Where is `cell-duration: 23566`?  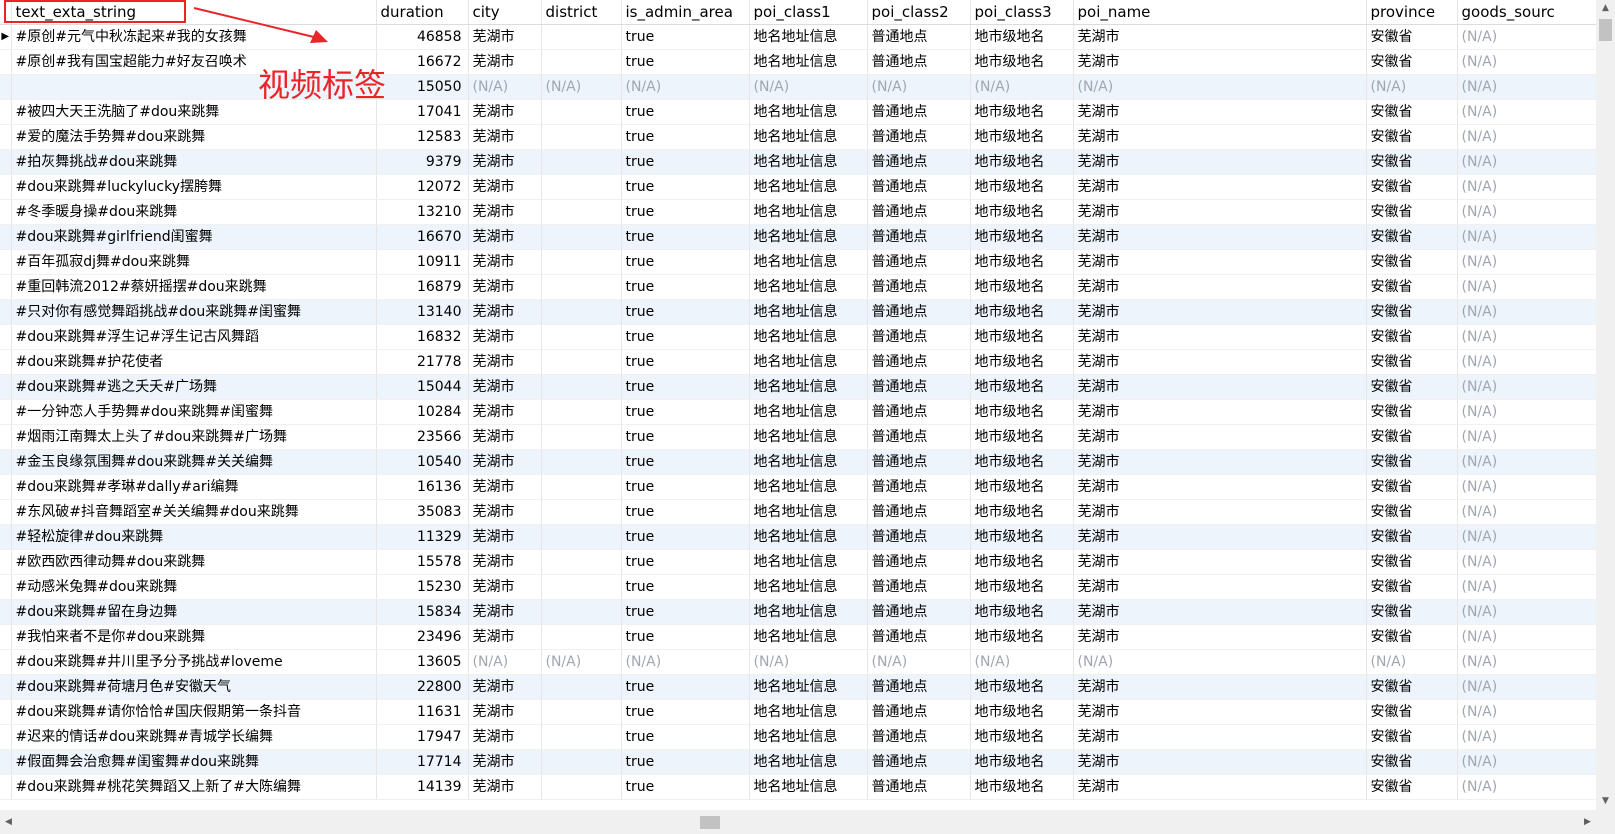
cell-duration: 23566 is located at coordinates (422, 437).